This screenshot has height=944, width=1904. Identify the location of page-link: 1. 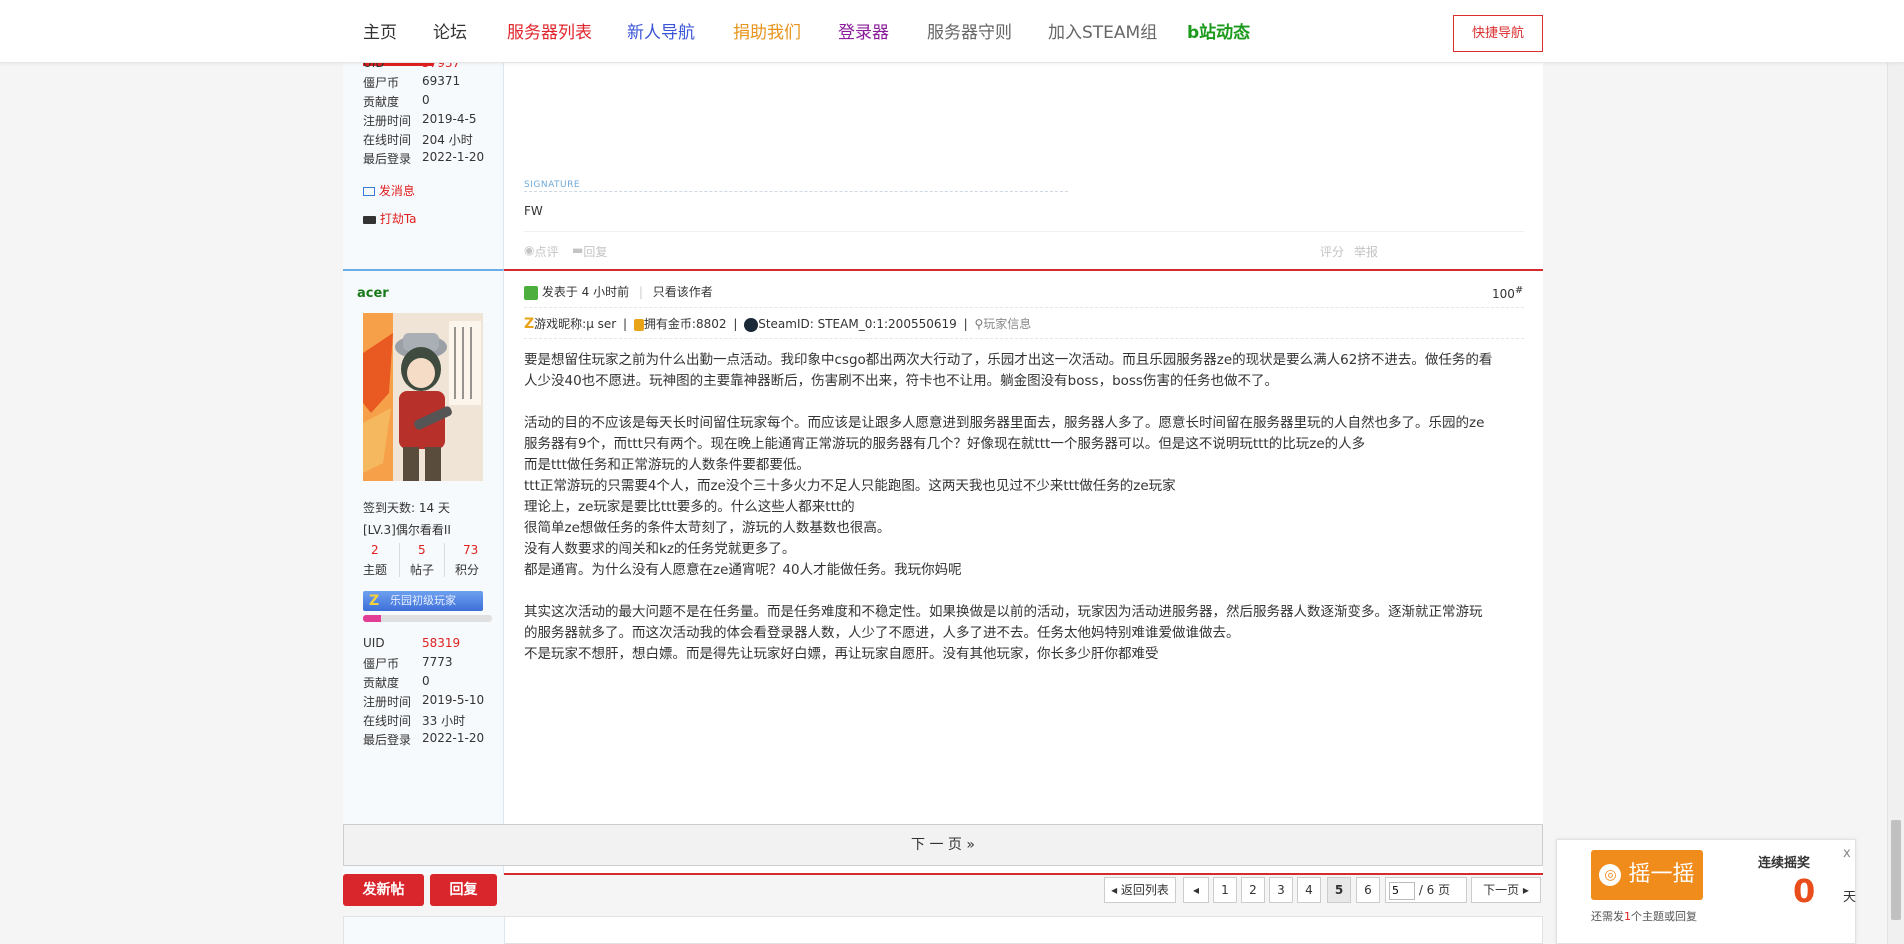
(1225, 890).